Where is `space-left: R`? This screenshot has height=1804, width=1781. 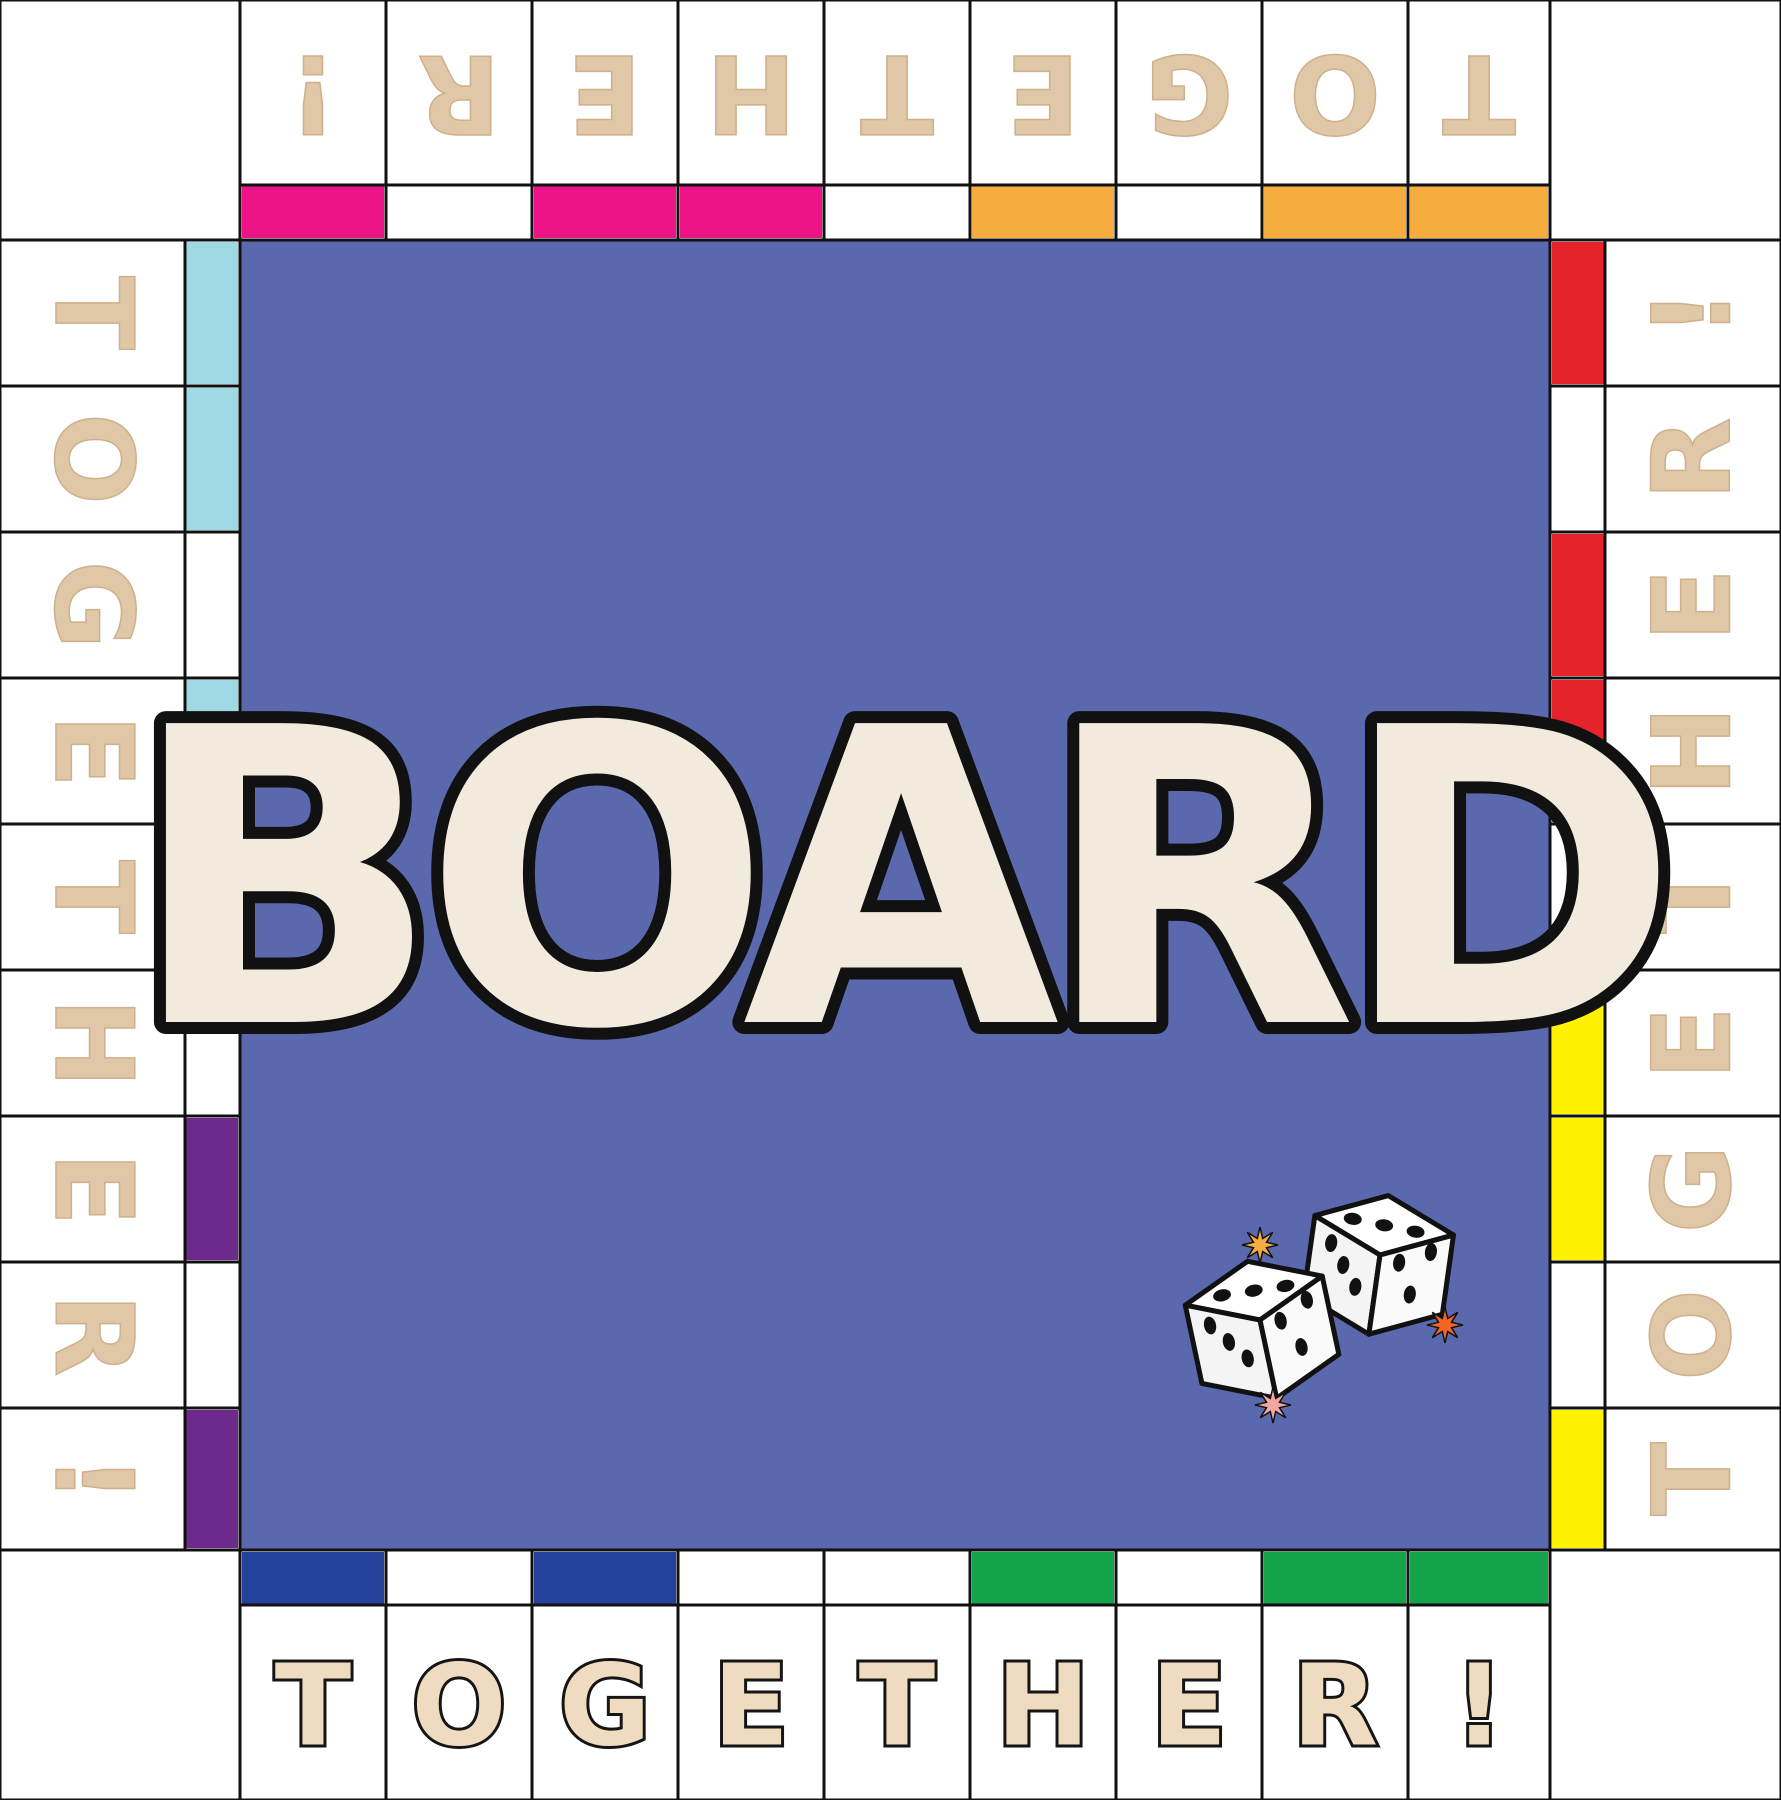 space-left: R is located at coordinates (121, 1335).